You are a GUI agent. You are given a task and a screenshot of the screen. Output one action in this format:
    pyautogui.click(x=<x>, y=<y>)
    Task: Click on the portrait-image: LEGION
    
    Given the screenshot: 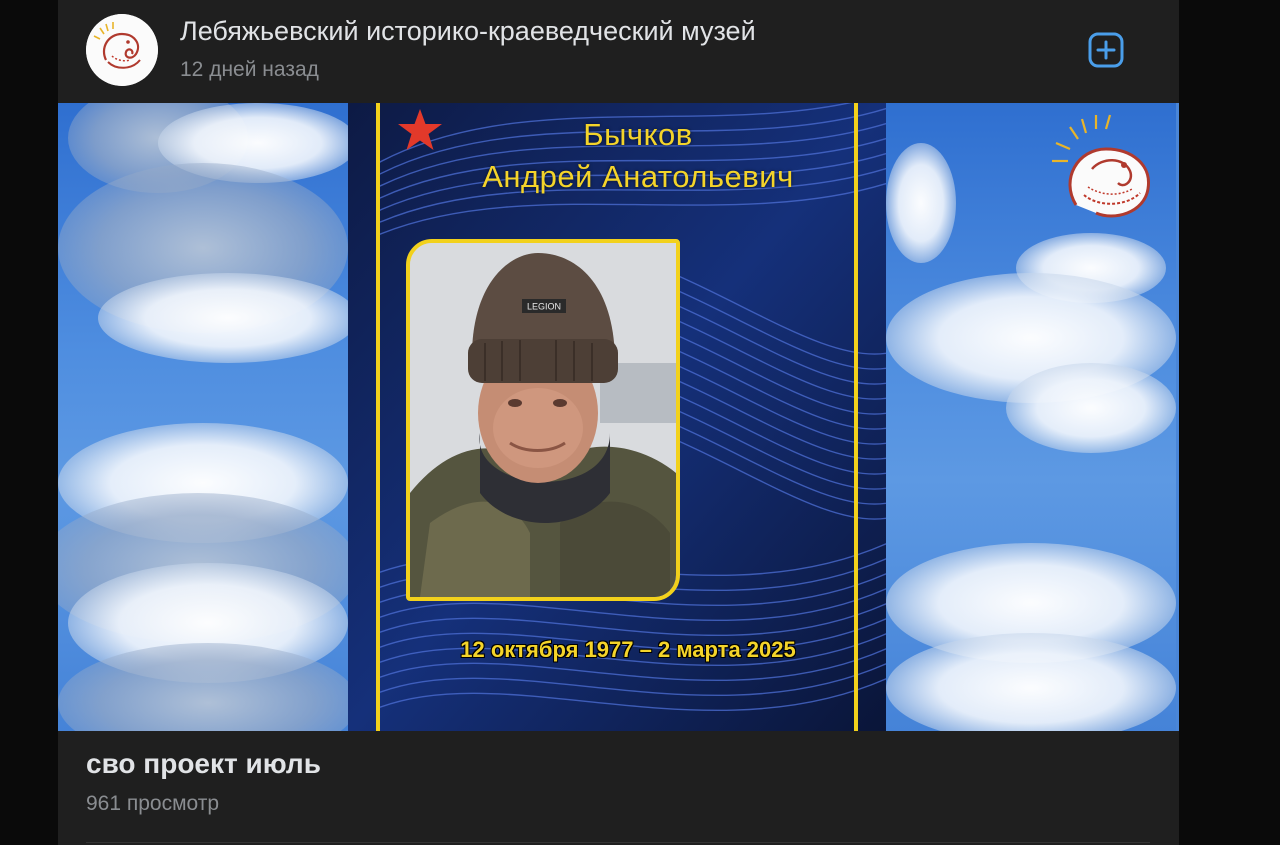 What is the action you would take?
    pyautogui.click(x=543, y=420)
    